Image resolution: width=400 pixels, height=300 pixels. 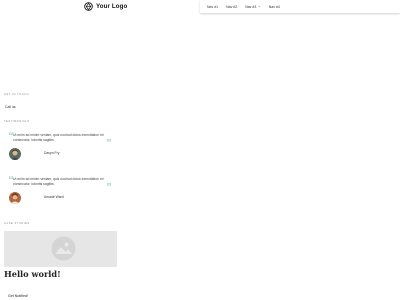 I want to click on chevron-down-icon, so click(x=259, y=6).